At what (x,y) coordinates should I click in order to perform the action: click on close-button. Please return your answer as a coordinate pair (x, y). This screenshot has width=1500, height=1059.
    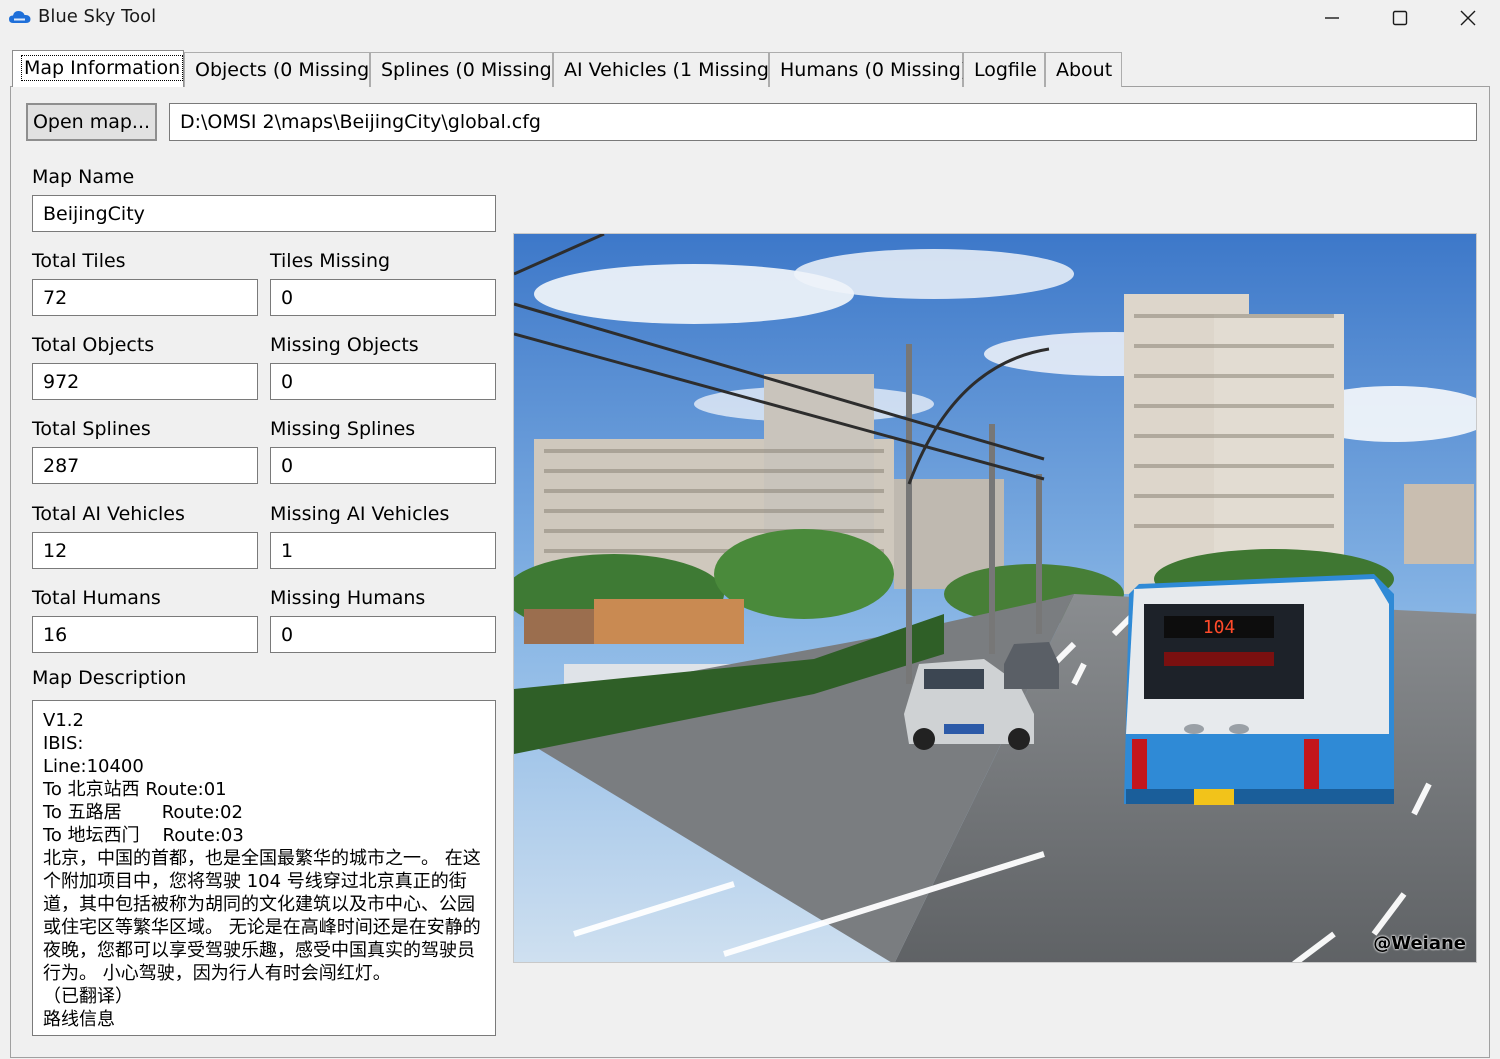
    Looking at the image, I should click on (1467, 18).